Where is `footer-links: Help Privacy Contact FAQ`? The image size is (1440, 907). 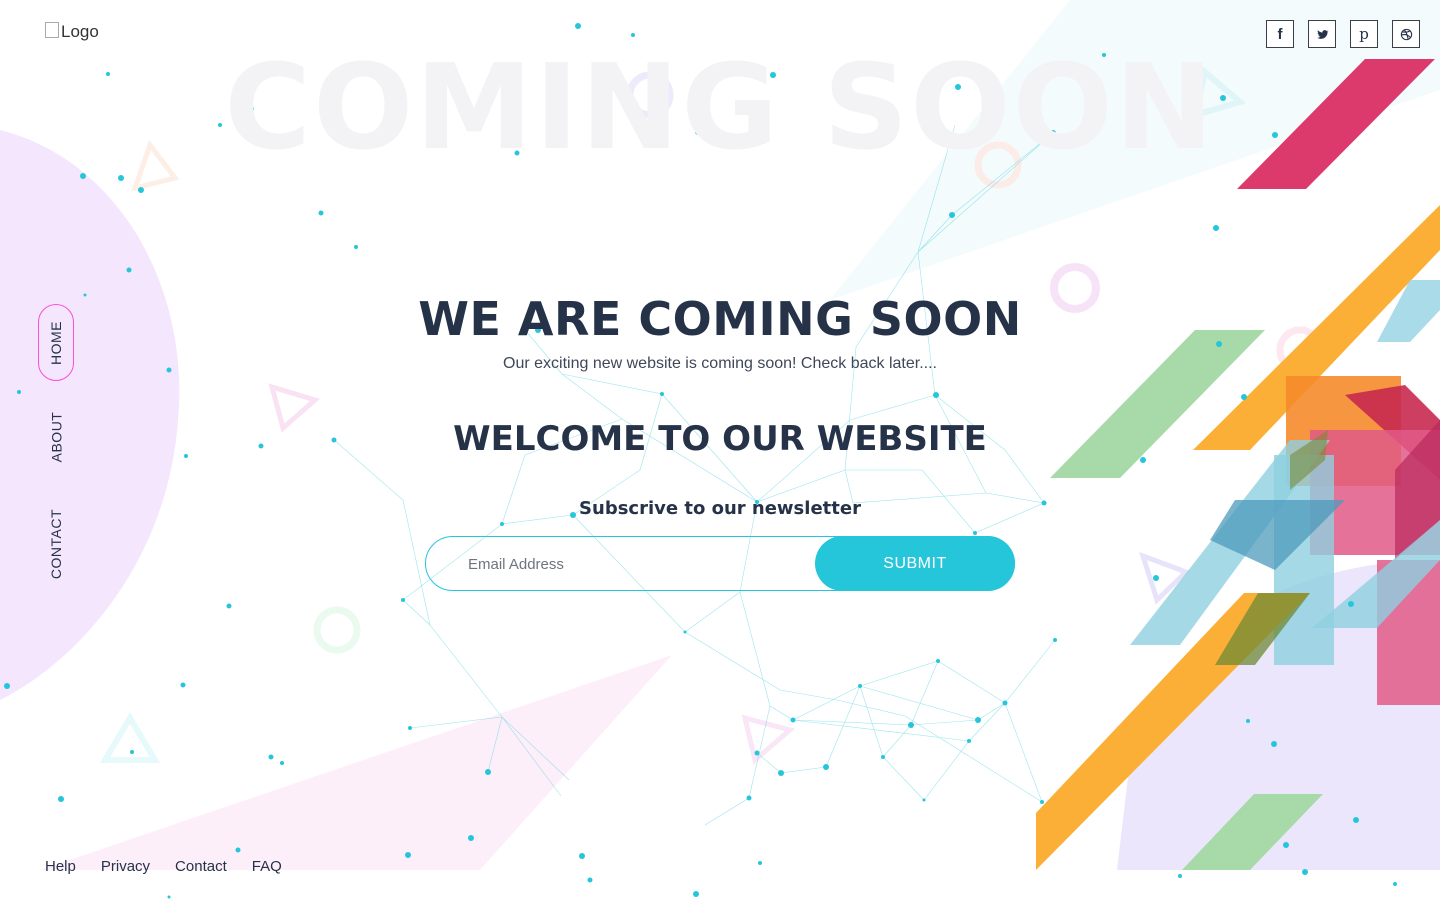
footer-links: Help Privacy Contact FAQ is located at coordinates (163, 866).